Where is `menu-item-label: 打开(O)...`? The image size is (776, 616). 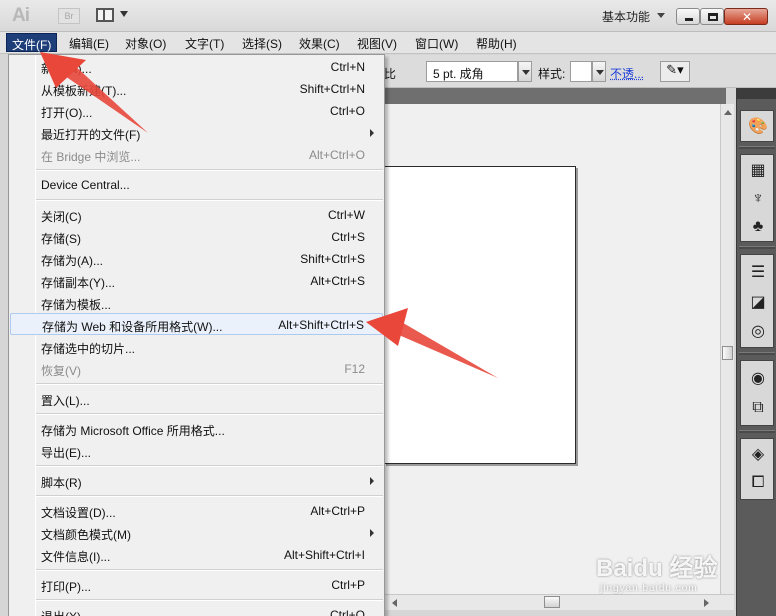 menu-item-label: 打开(O)... is located at coordinates (67, 113).